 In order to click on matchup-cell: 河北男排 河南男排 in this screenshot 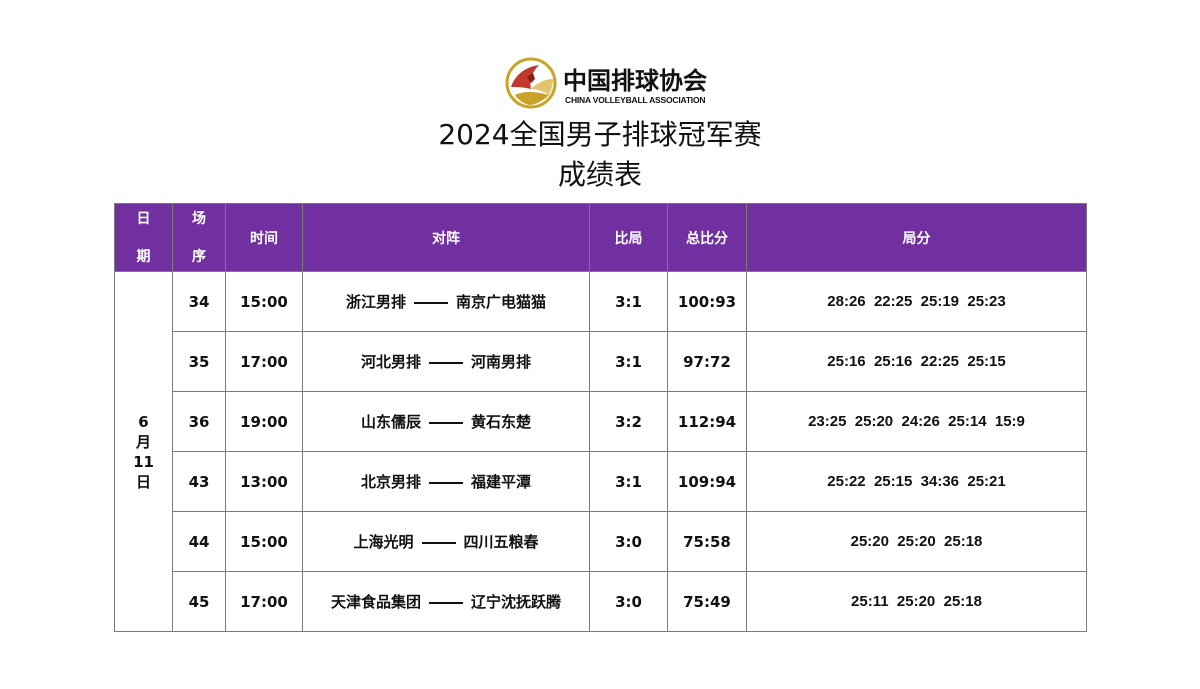, I will do `click(446, 361)`.